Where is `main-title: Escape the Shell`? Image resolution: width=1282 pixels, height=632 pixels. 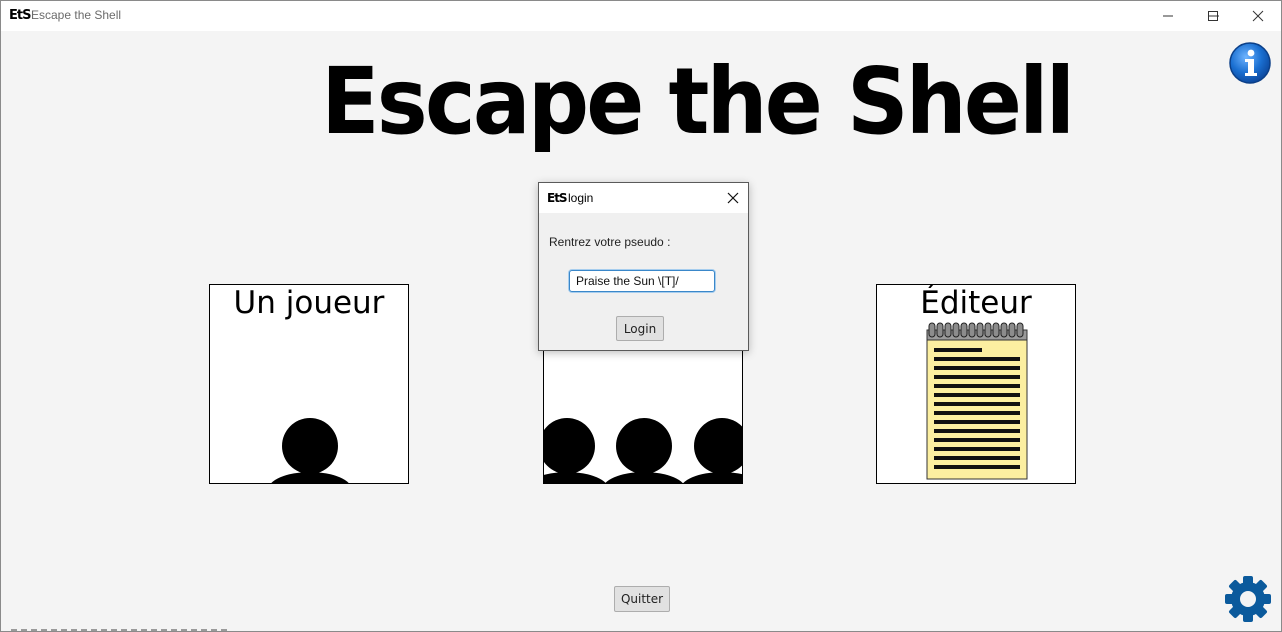 main-title: Escape the Shell is located at coordinates (698, 101).